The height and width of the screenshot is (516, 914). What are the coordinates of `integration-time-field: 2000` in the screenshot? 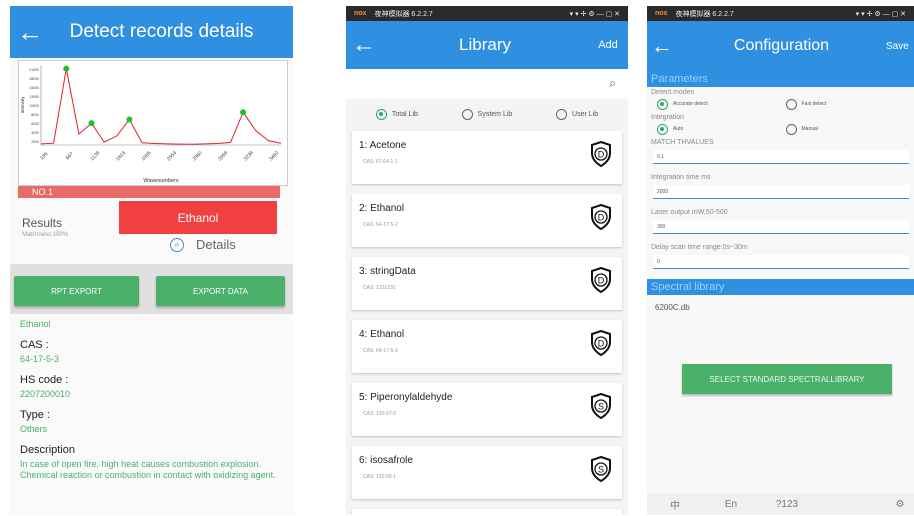 It's located at (781, 192).